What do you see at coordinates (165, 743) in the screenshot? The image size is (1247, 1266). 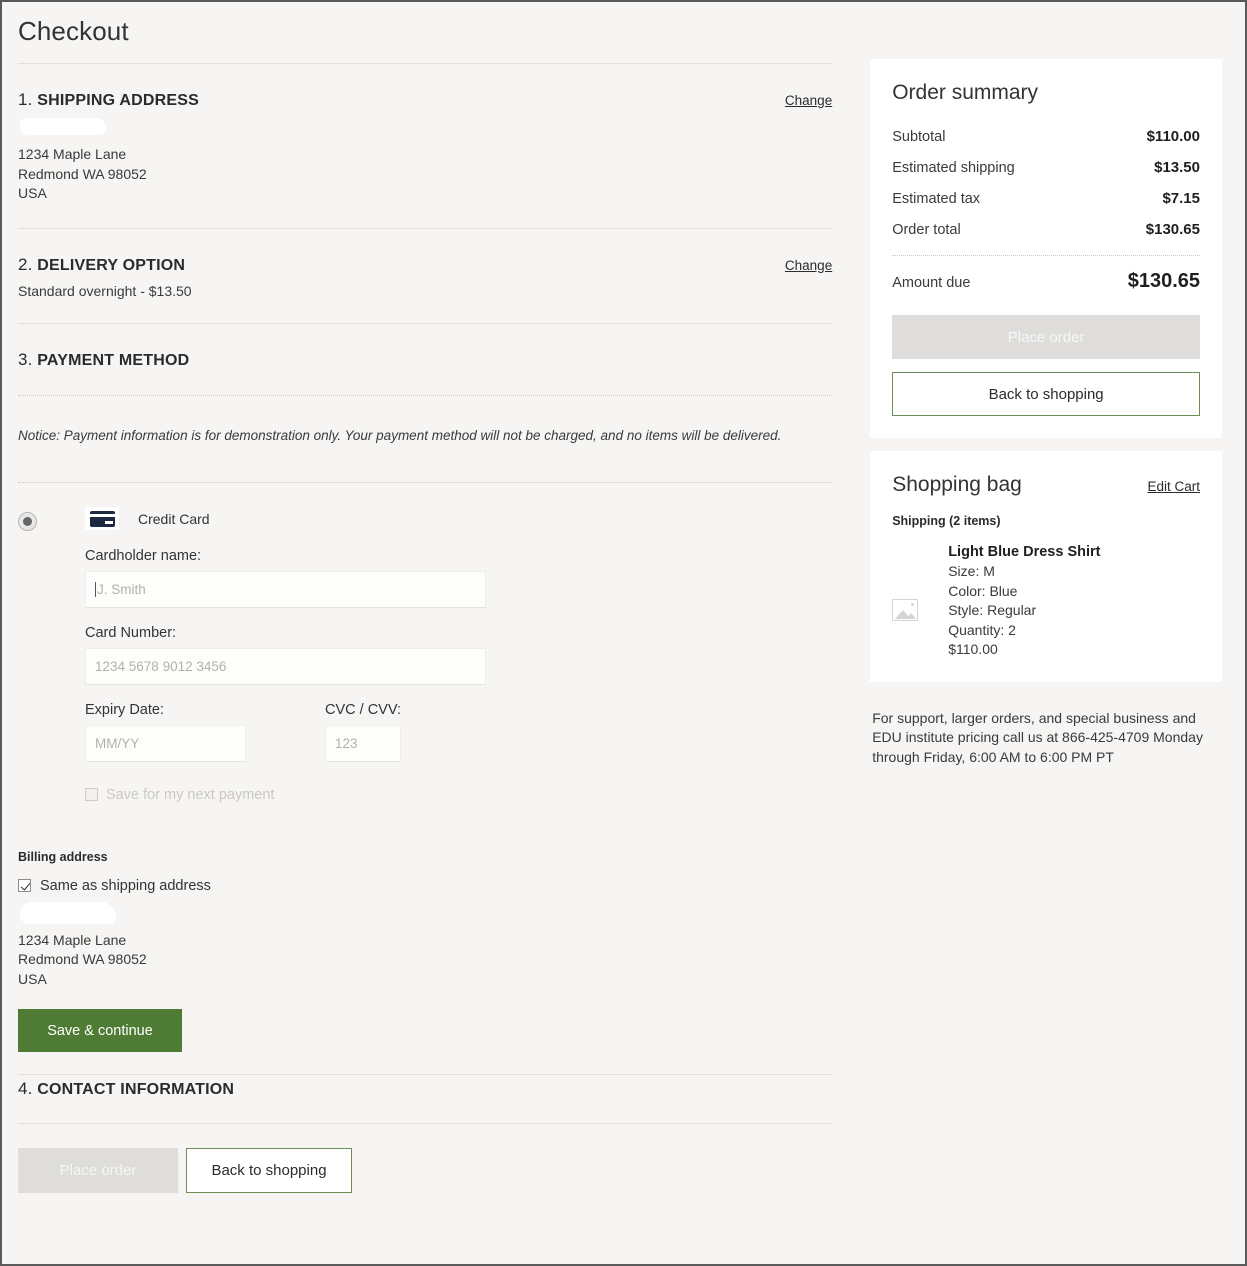 I see `expiry-date-input: MM/YY` at bounding box center [165, 743].